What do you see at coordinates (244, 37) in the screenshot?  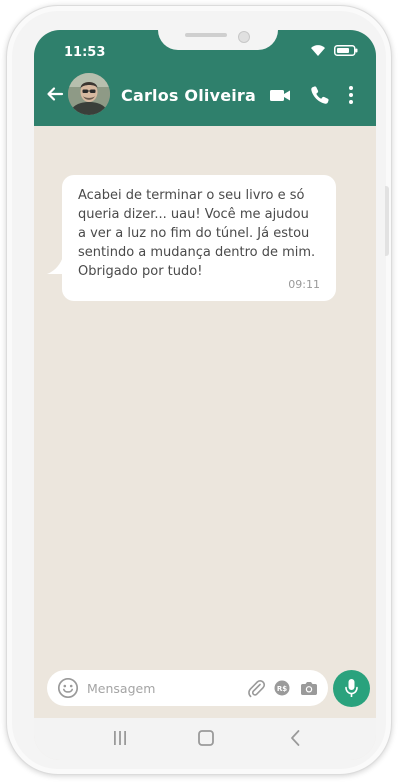 I see `front-camera` at bounding box center [244, 37].